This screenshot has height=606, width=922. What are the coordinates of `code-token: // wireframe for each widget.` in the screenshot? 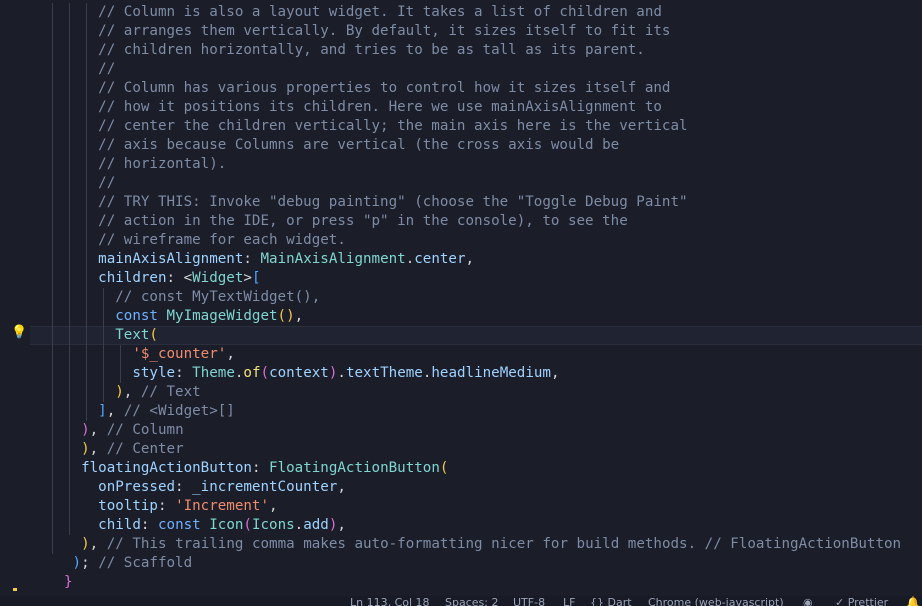 It's located at (205, 240).